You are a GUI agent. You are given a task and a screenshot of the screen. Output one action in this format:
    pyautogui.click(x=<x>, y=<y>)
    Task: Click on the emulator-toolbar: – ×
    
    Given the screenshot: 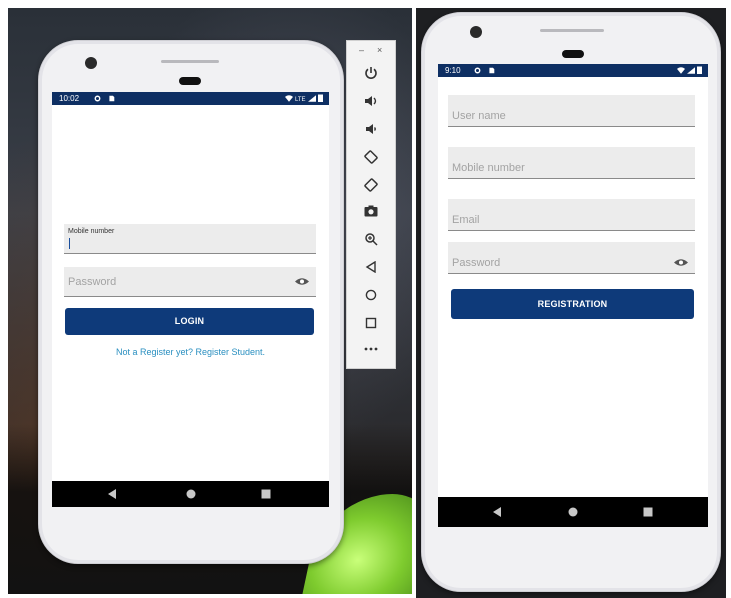 What is the action you would take?
    pyautogui.click(x=371, y=204)
    